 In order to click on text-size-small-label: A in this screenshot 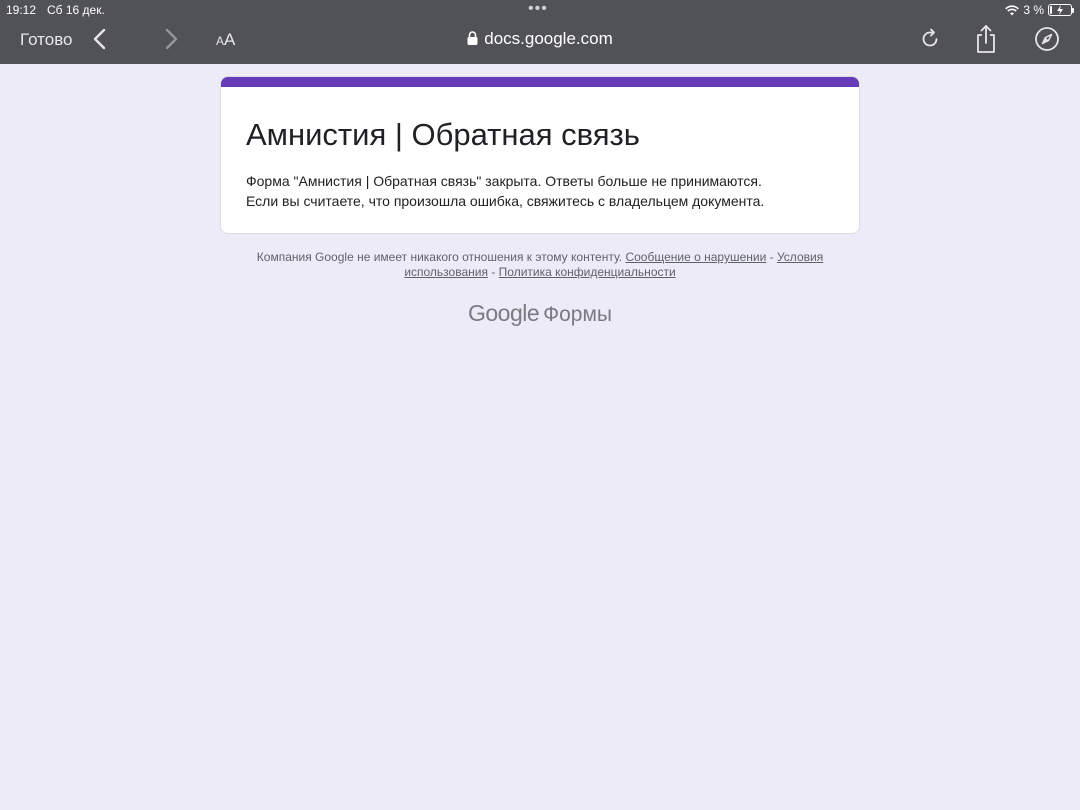, I will do `click(220, 41)`.